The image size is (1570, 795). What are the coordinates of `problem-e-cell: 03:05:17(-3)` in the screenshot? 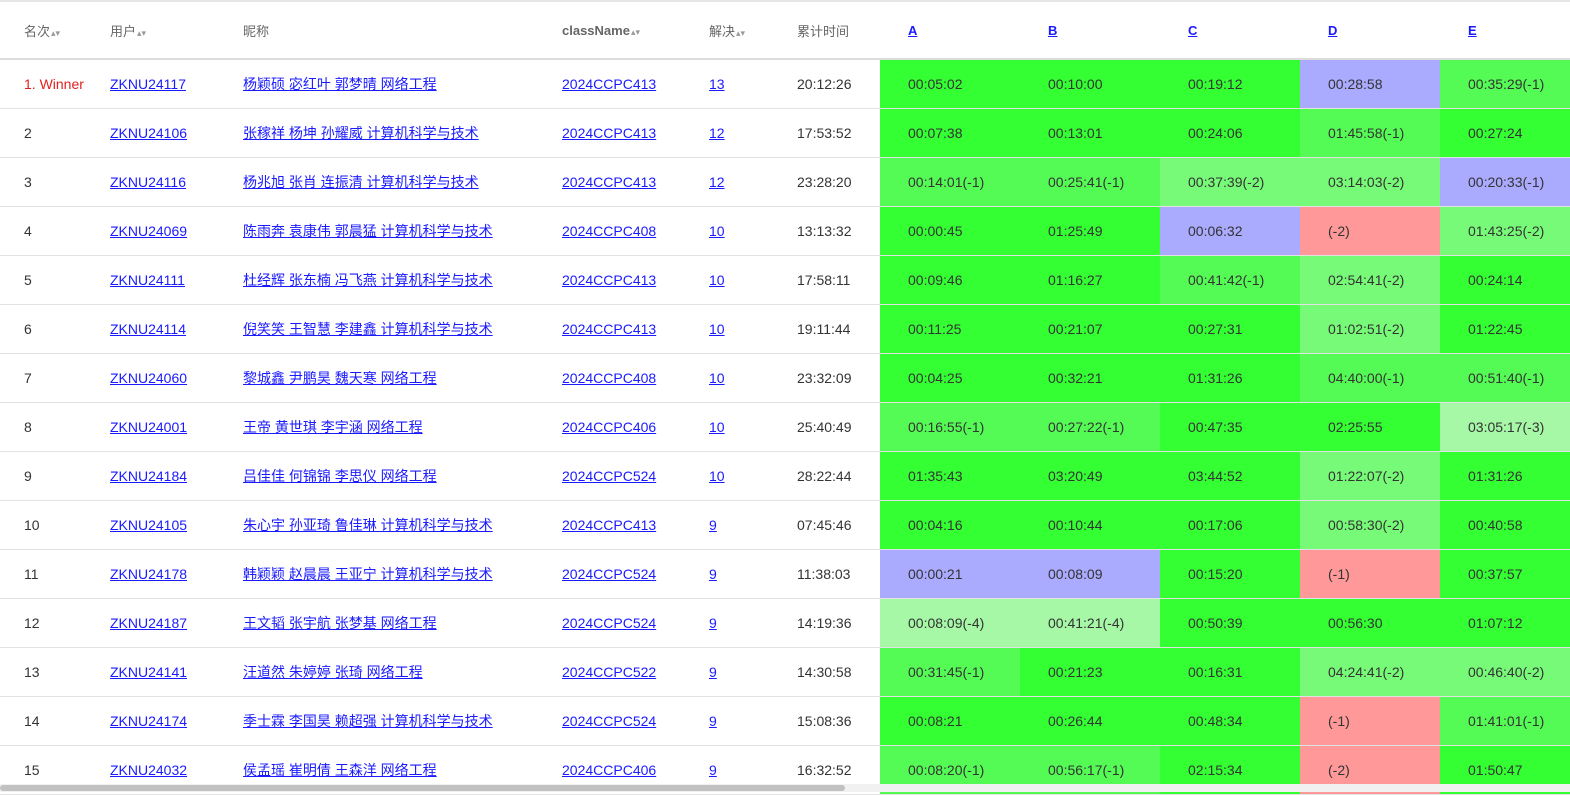 It's located at (1505, 427).